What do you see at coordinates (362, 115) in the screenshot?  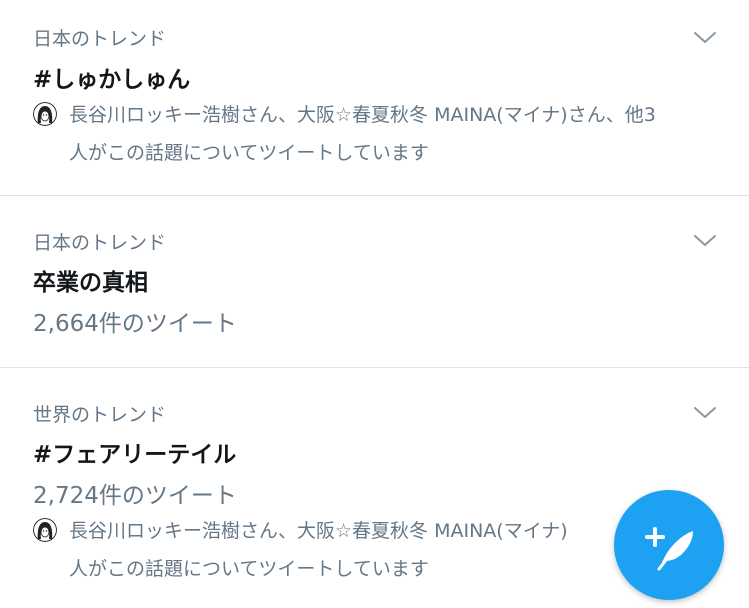 I see `trend-social-text: 長谷川ロッキー浩樹さん、大阪☆春夏秋冬 MAINA(マイナ)さん、他3` at bounding box center [362, 115].